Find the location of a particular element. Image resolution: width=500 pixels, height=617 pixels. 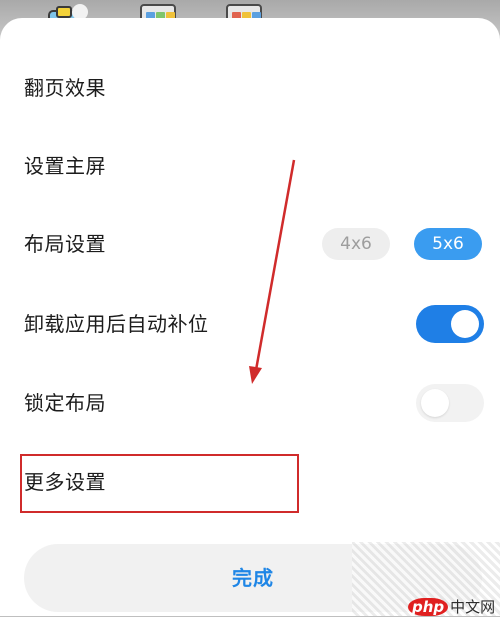

watermark-logo: php 中文网 is located at coordinates (451, 606).